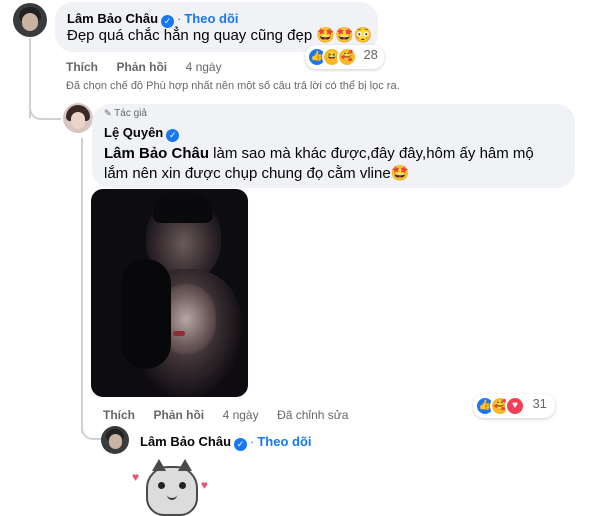 Image resolution: width=591 pixels, height=516 pixels. Describe the element at coordinates (156, 153) in the screenshot. I see `mention-link: Lâm Bảo Châu` at that location.